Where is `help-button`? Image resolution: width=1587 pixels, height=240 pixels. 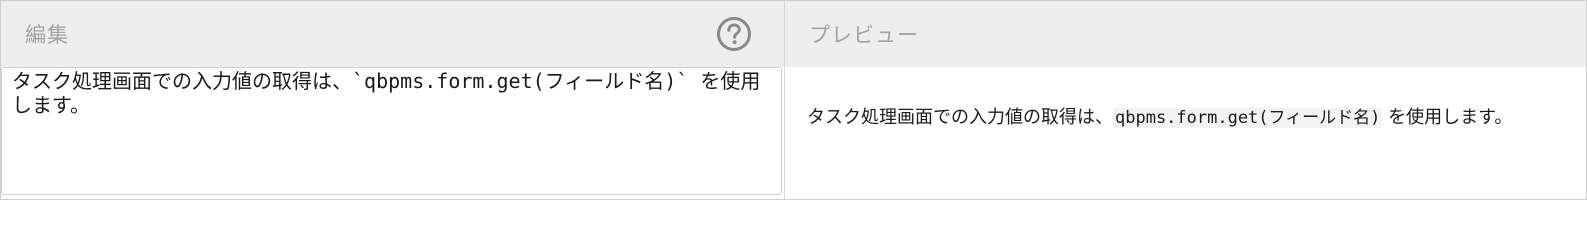
help-button is located at coordinates (734, 34).